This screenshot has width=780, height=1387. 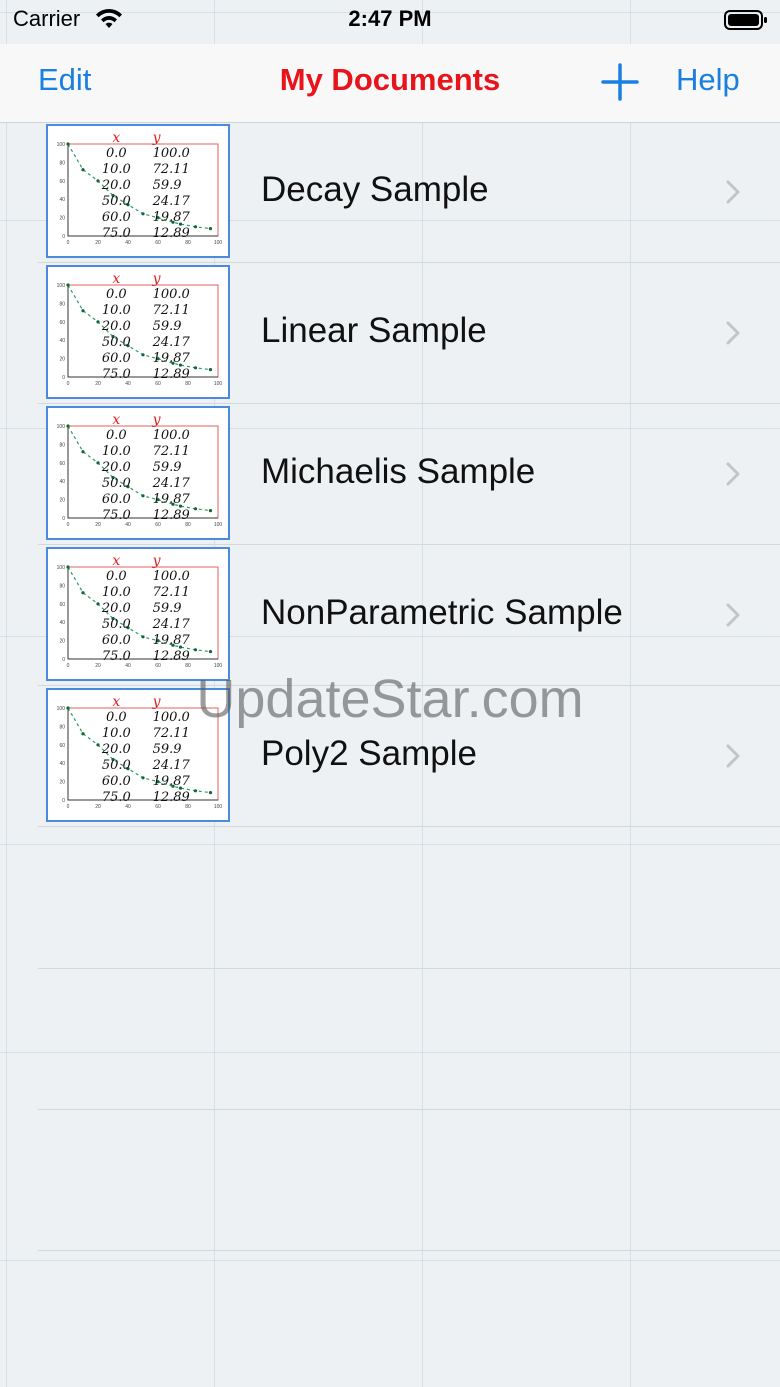 I want to click on plus-icon, so click(x=620, y=82).